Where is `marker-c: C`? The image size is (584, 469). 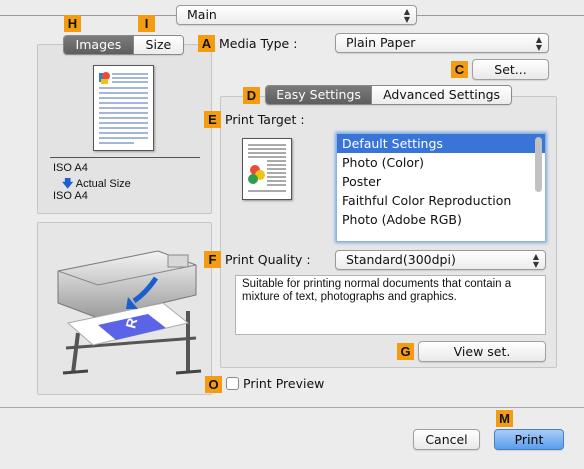 marker-c: C is located at coordinates (459, 69).